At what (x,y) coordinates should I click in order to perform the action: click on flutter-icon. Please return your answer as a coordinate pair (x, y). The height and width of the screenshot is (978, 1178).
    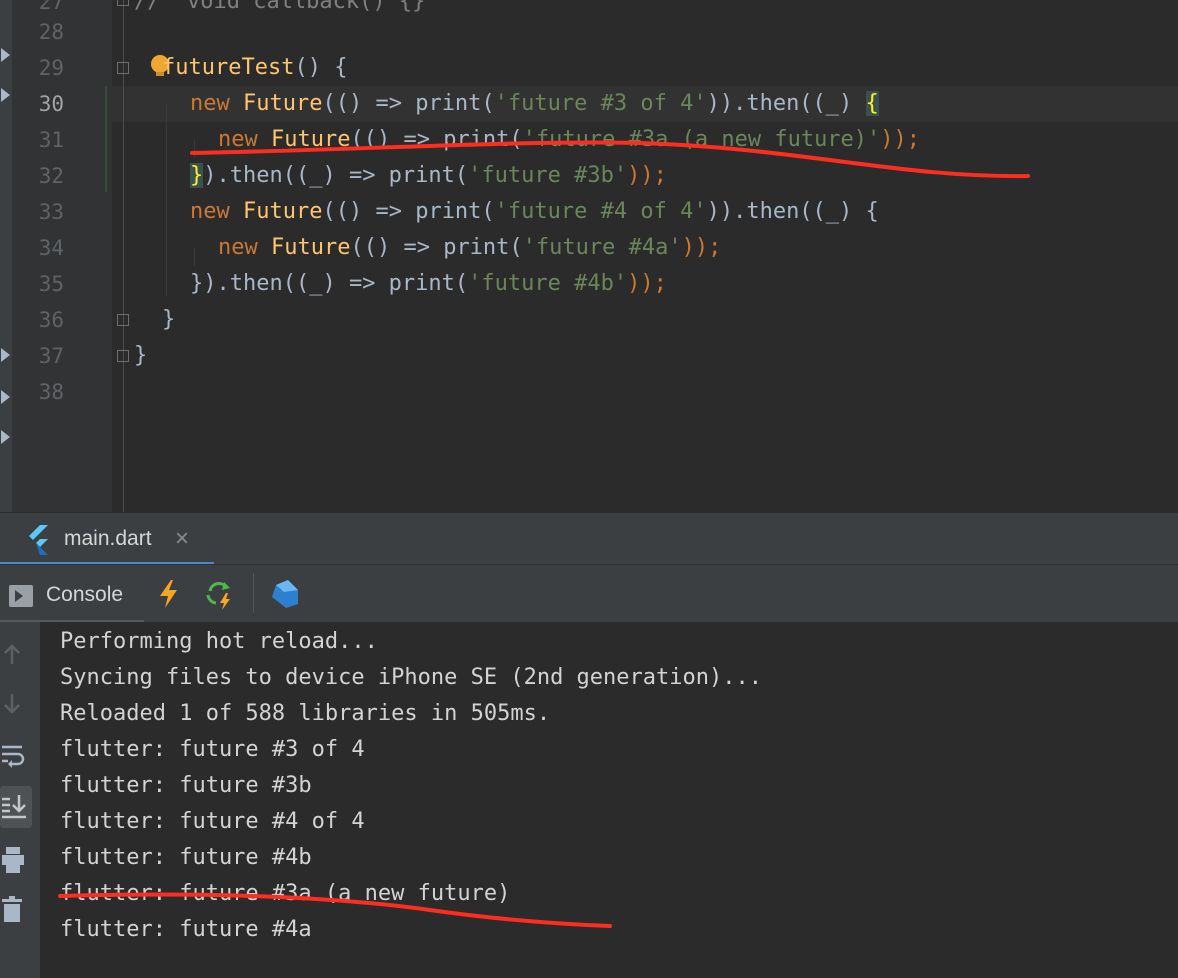
    Looking at the image, I should click on (38, 540).